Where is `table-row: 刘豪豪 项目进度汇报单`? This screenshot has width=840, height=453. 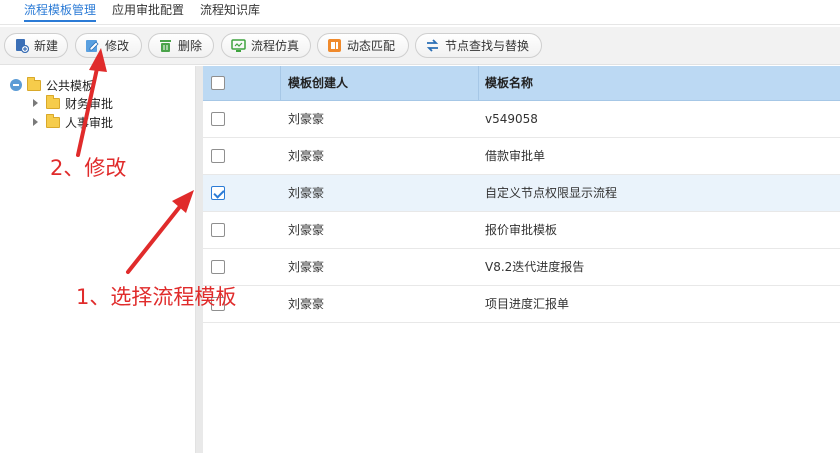 table-row: 刘豪豪 项目进度汇报单 is located at coordinates (521, 304).